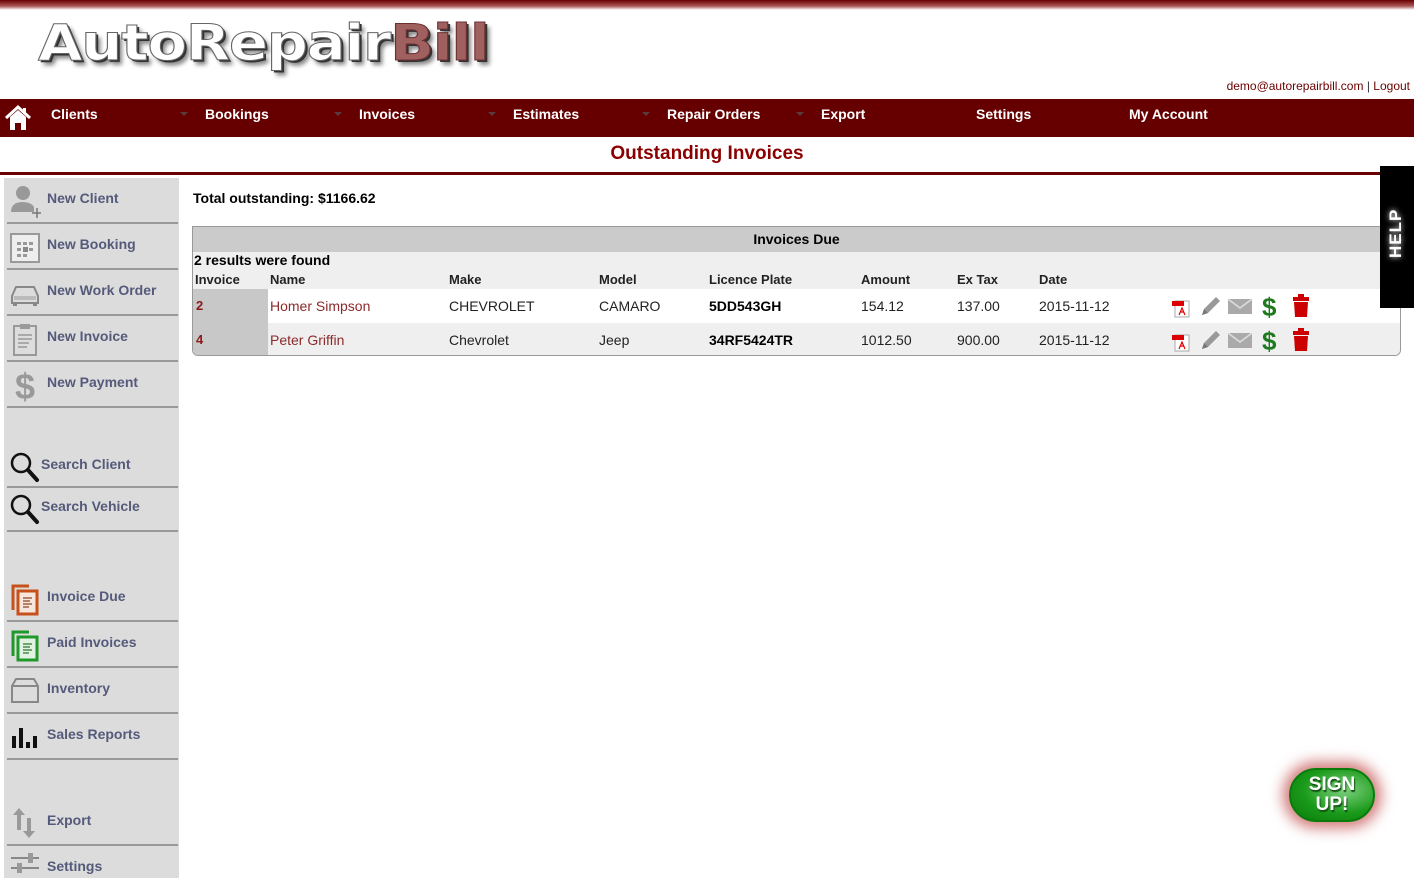 This screenshot has width=1414, height=892. Describe the element at coordinates (1332, 784) in the screenshot. I see `signup-line1: SIGN` at that location.